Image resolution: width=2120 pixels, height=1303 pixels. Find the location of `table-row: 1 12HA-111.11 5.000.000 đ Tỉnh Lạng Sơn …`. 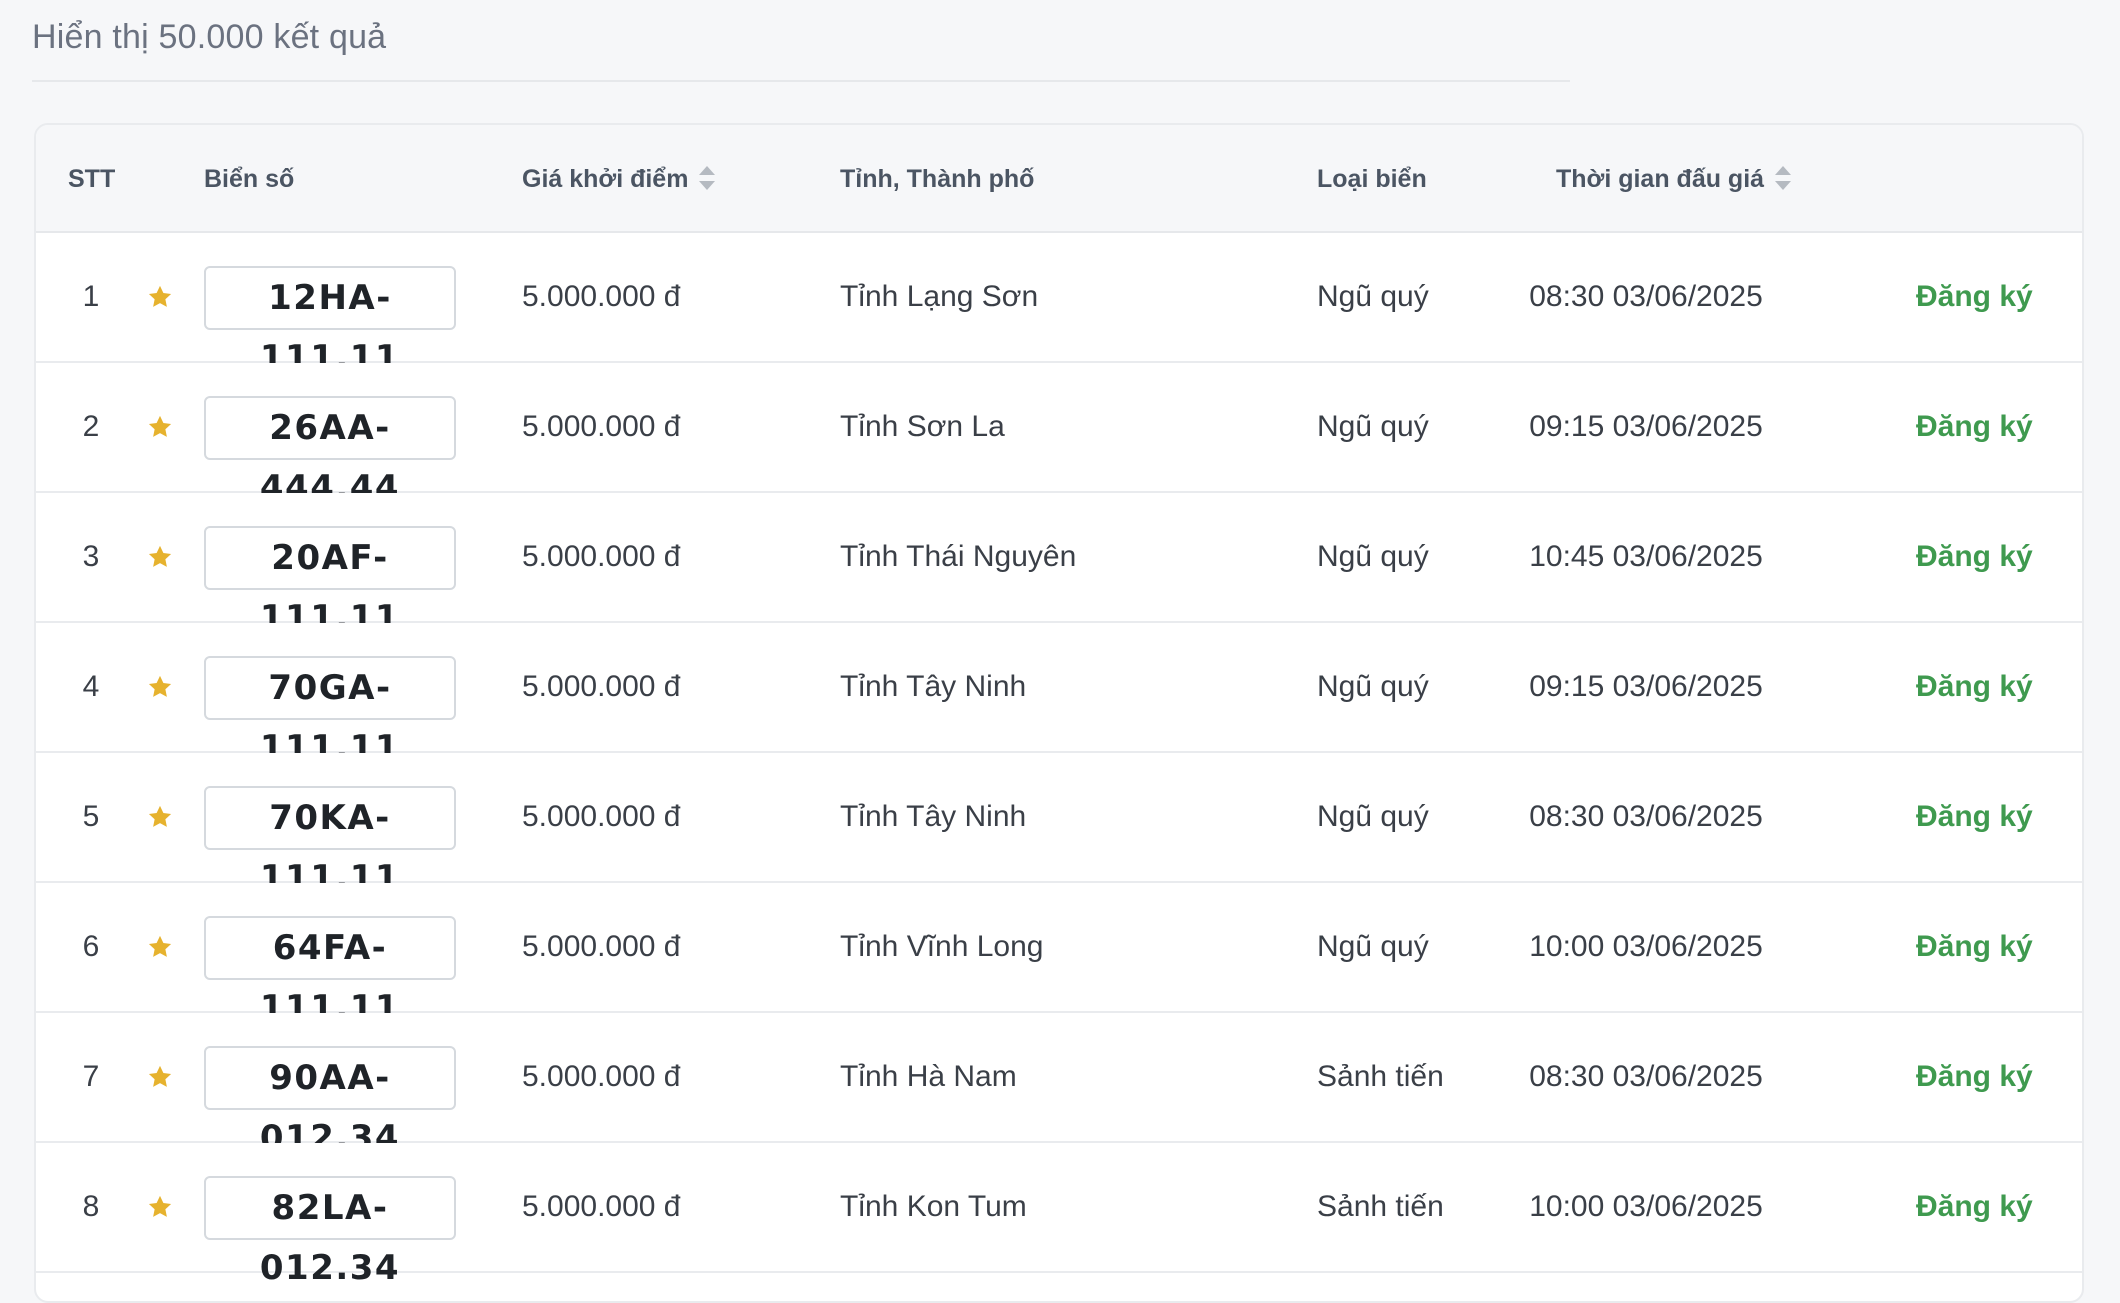

table-row: 1 12HA-111.11 5.000.000 đ Tỉnh Lạng Sơn … is located at coordinates (1059, 305).